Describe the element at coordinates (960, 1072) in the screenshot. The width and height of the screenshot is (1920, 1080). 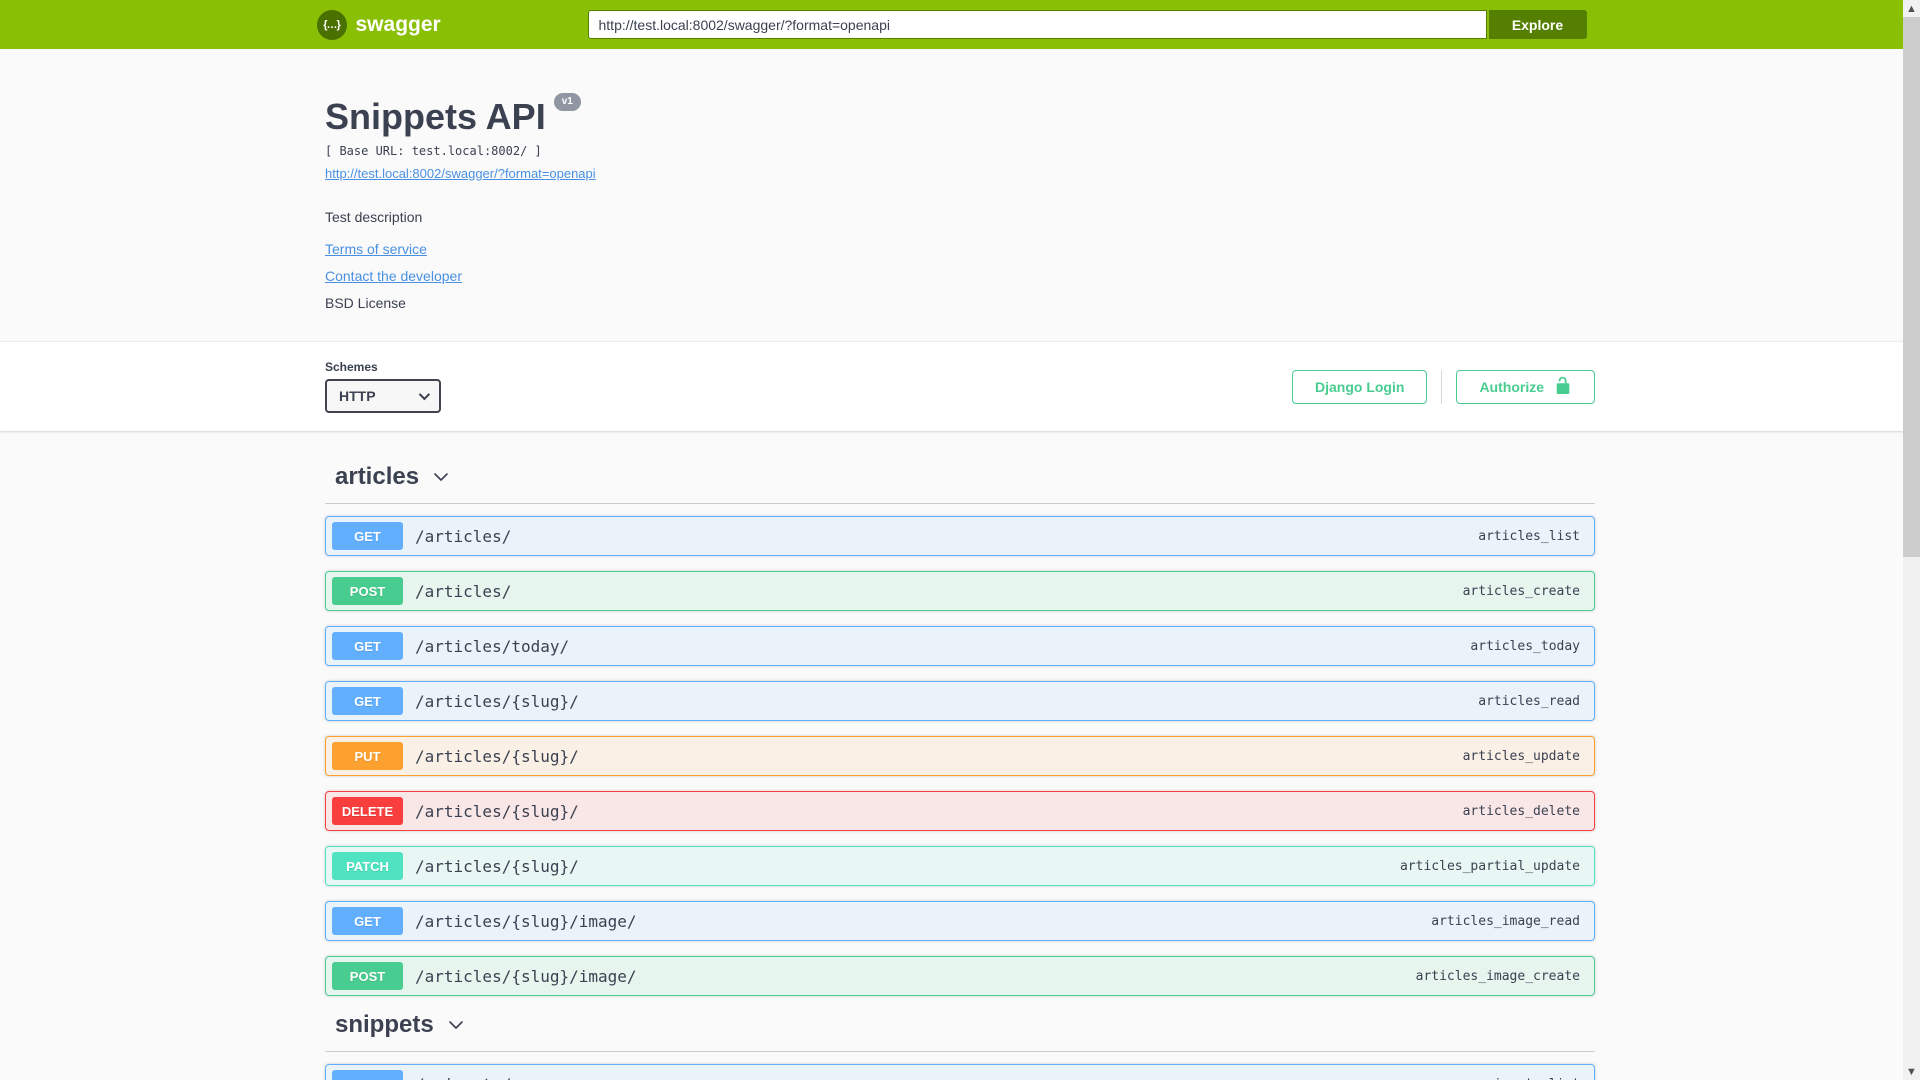
I see `operation-row: GET /snippets/ snippets_list` at that location.